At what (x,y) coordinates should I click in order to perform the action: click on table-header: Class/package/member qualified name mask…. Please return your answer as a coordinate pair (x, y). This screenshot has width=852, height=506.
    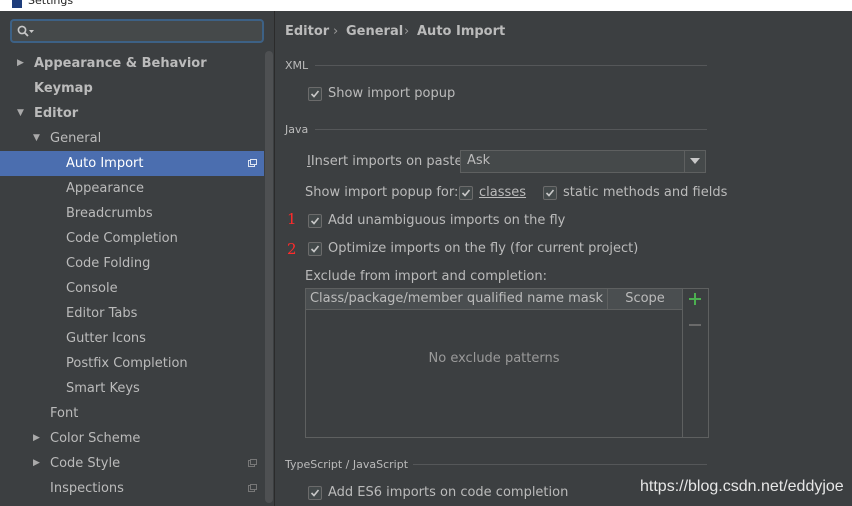
    Looking at the image, I should click on (494, 299).